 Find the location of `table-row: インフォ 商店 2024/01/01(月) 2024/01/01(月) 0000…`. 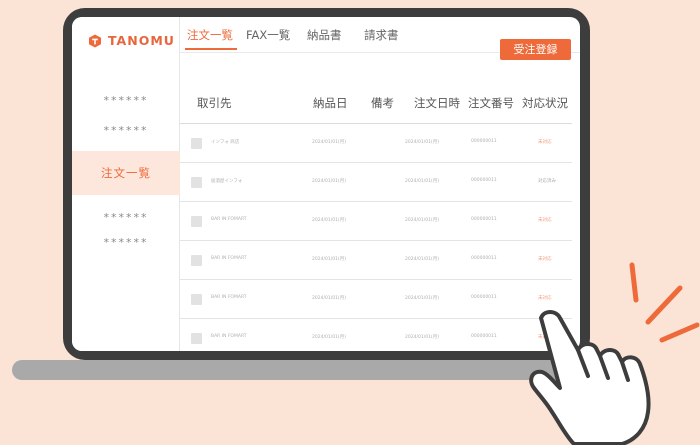

table-row: インフォ 商店 2024/01/01(月) 2024/01/01(月) 0000… is located at coordinates (376, 143).